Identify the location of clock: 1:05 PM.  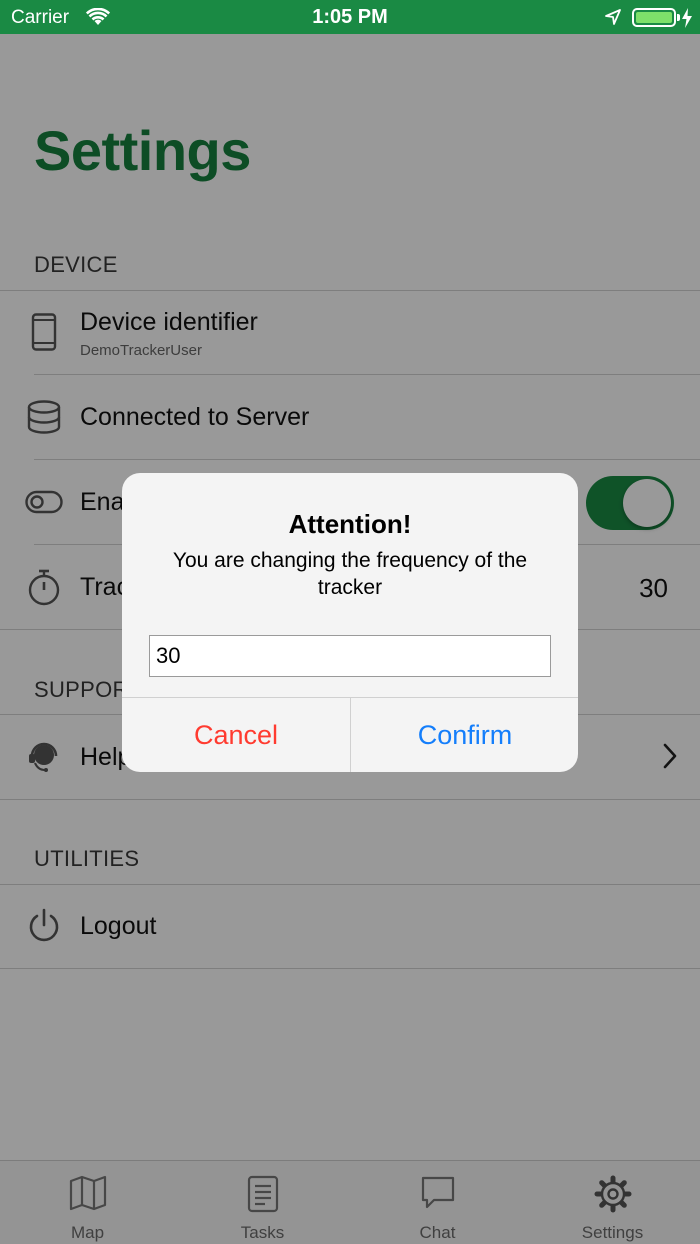
(350, 17).